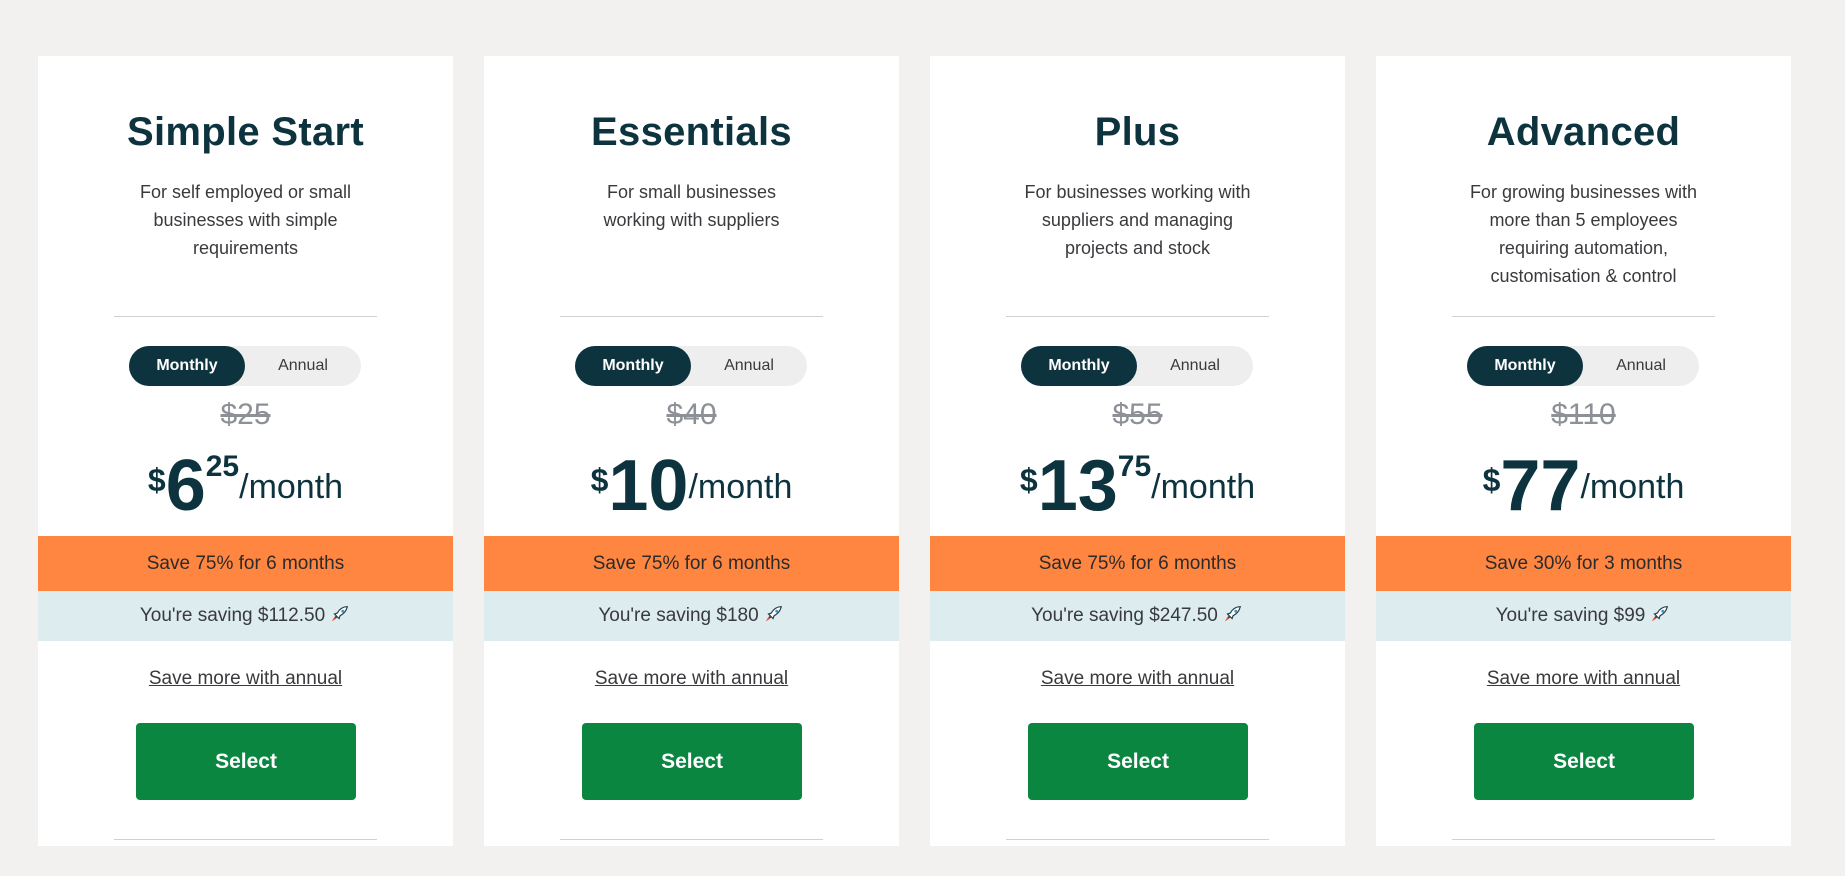  Describe the element at coordinates (1583, 563) in the screenshot. I see `promo-banner: Save 30% for 3 months` at that location.